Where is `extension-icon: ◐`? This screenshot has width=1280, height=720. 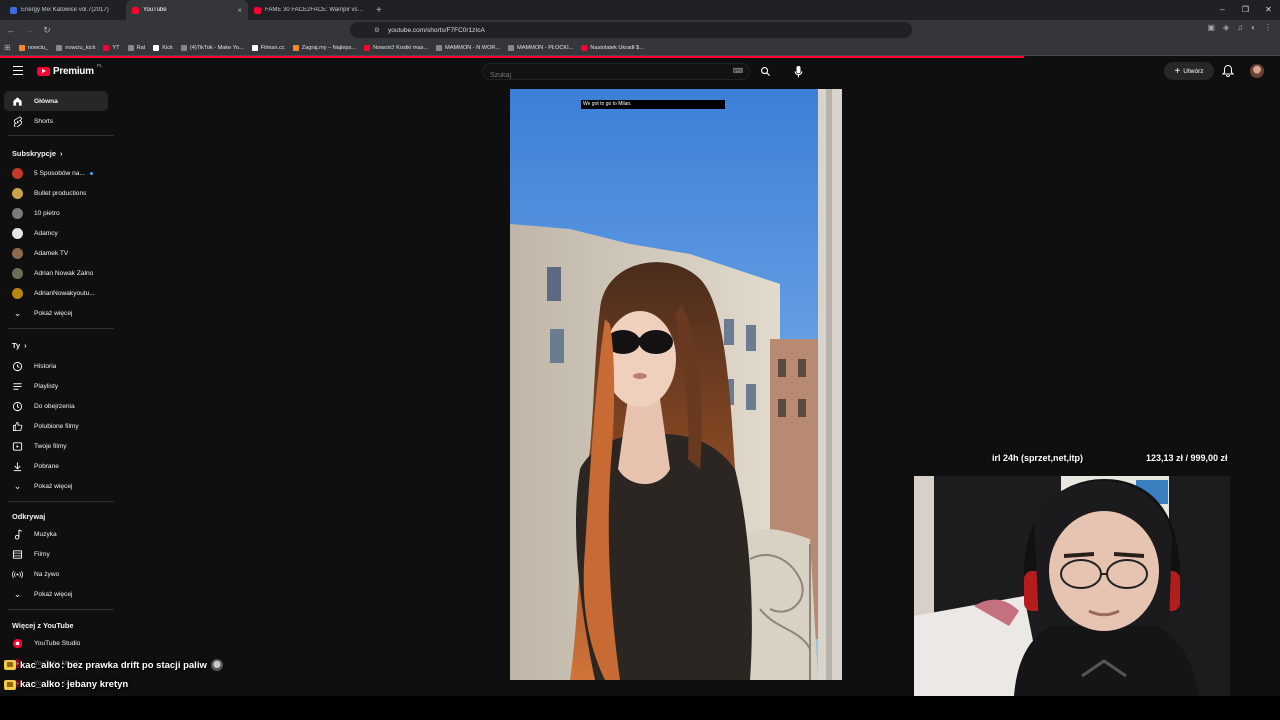 extension-icon: ◐ is located at coordinates (1253, 27).